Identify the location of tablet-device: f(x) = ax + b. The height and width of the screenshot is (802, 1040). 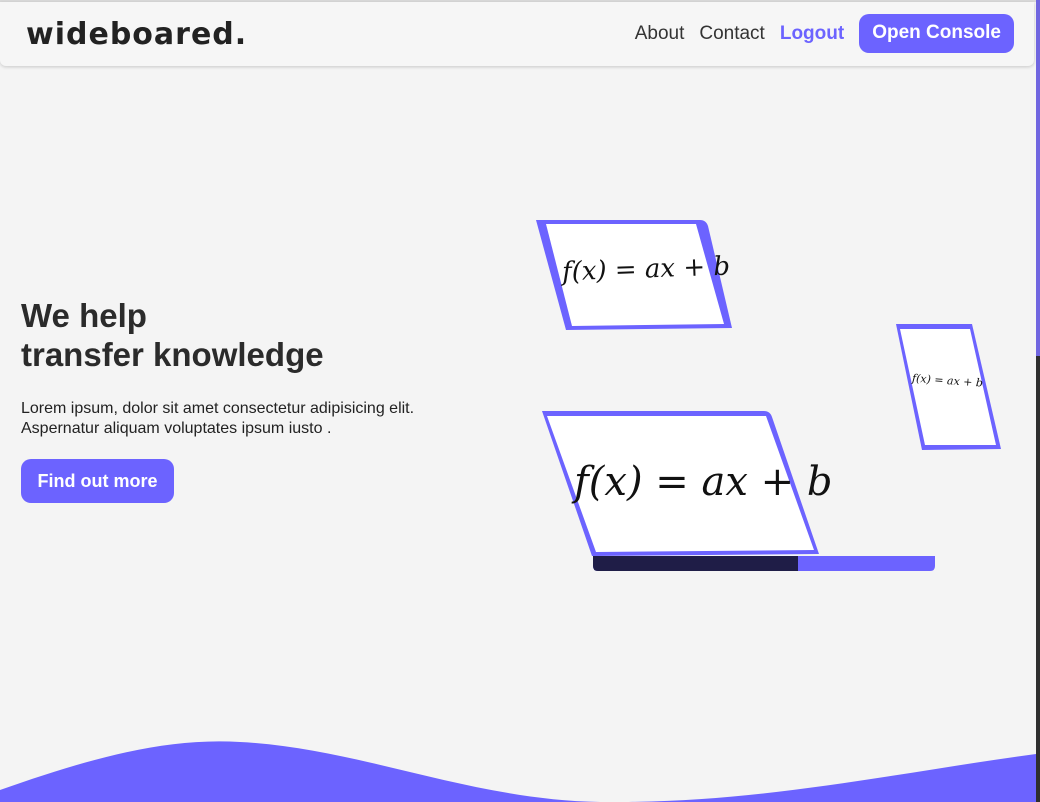
(634, 275).